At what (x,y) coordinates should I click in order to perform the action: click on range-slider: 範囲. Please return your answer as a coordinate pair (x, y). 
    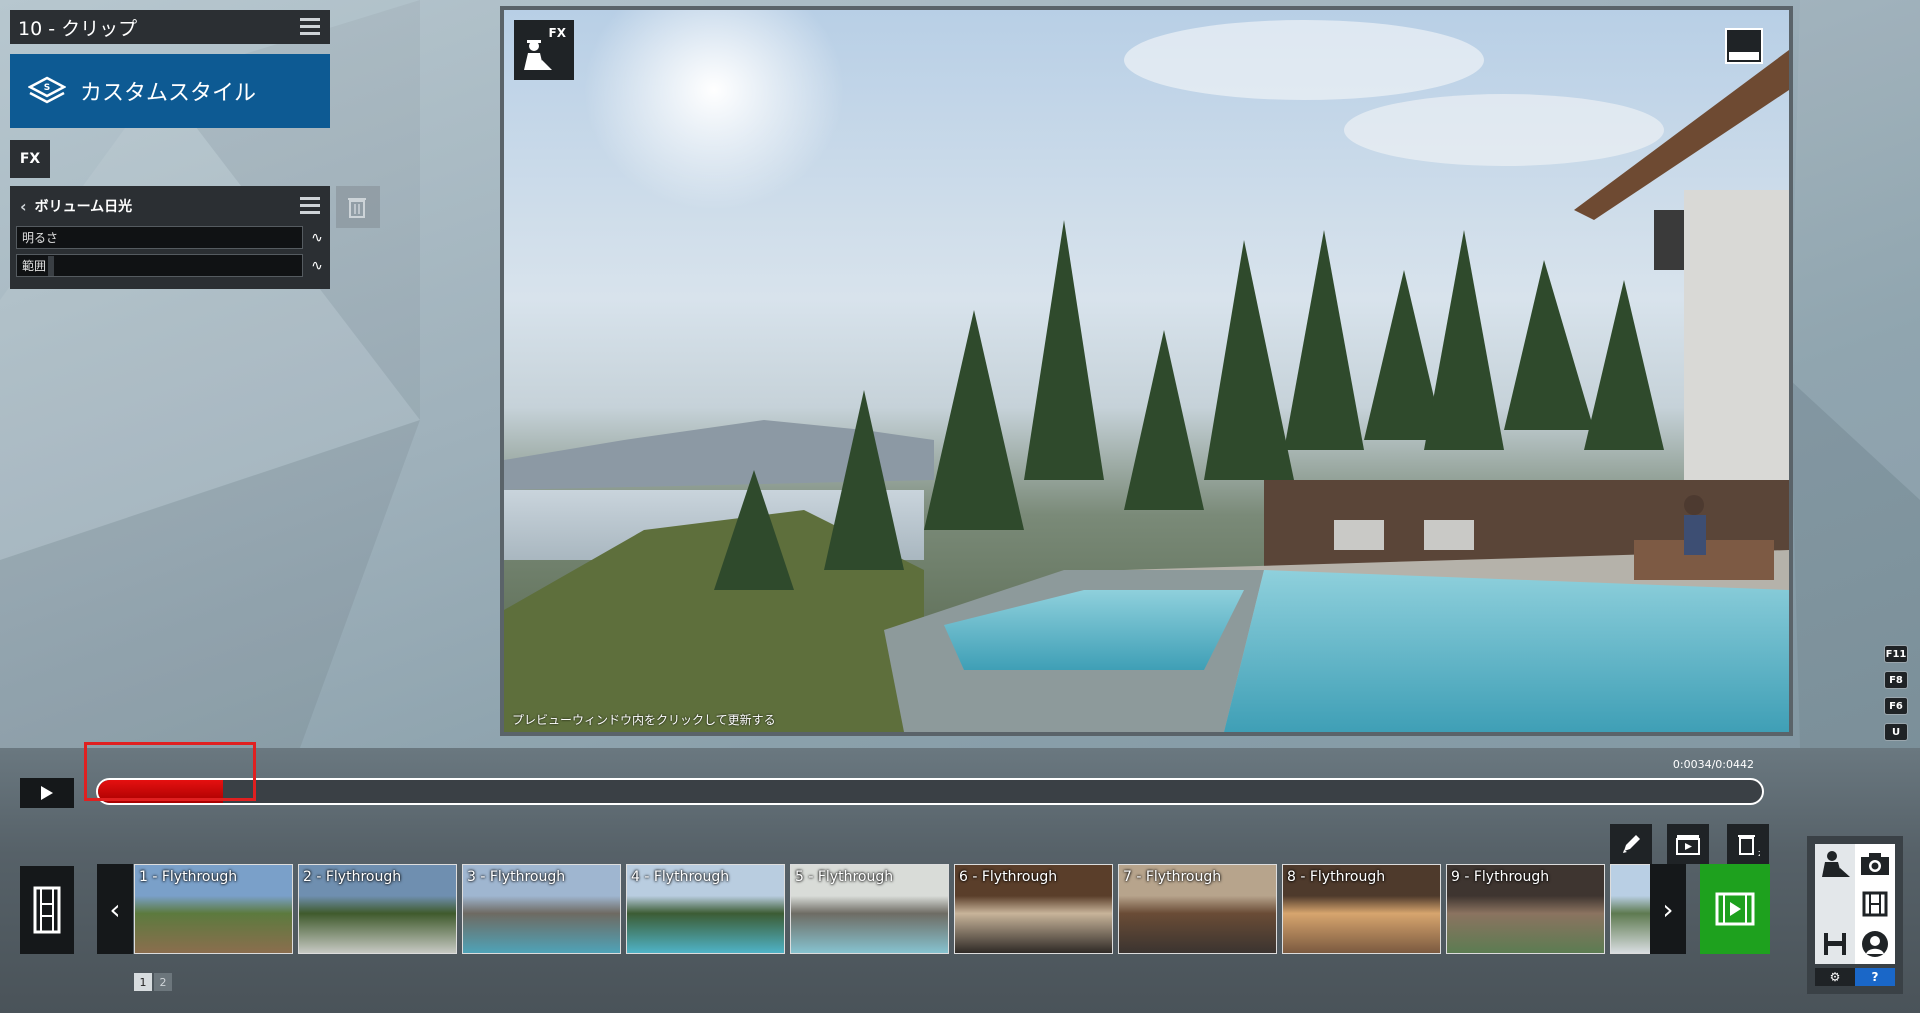
    Looking at the image, I should click on (159, 265).